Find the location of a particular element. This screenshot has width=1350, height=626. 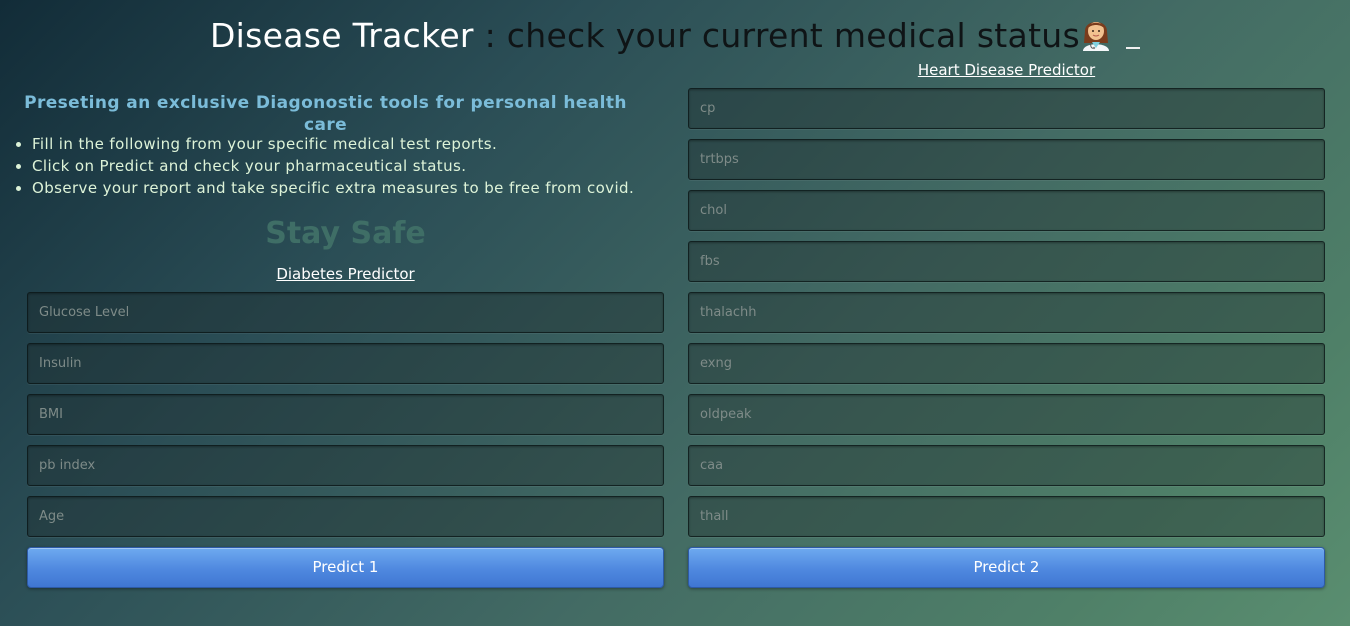

predict-1-button: Predict 1 is located at coordinates (345, 567).